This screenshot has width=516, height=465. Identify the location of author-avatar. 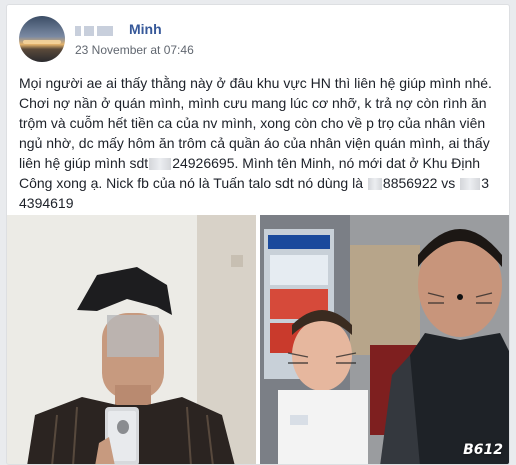
(42, 39).